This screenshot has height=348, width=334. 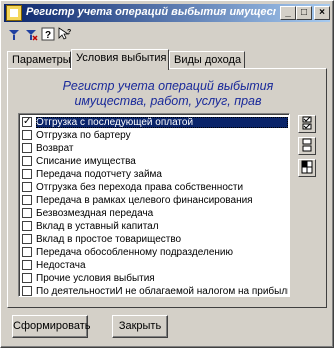 What do you see at coordinates (51, 326) in the screenshot?
I see `generate-report-button: Сформировать` at bounding box center [51, 326].